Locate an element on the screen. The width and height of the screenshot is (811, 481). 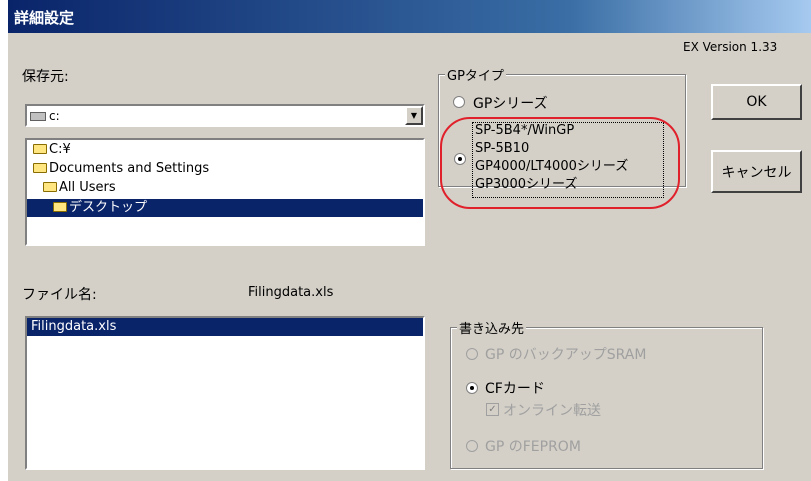
online-transfer-checkbox: ✓ is located at coordinates (492, 409).